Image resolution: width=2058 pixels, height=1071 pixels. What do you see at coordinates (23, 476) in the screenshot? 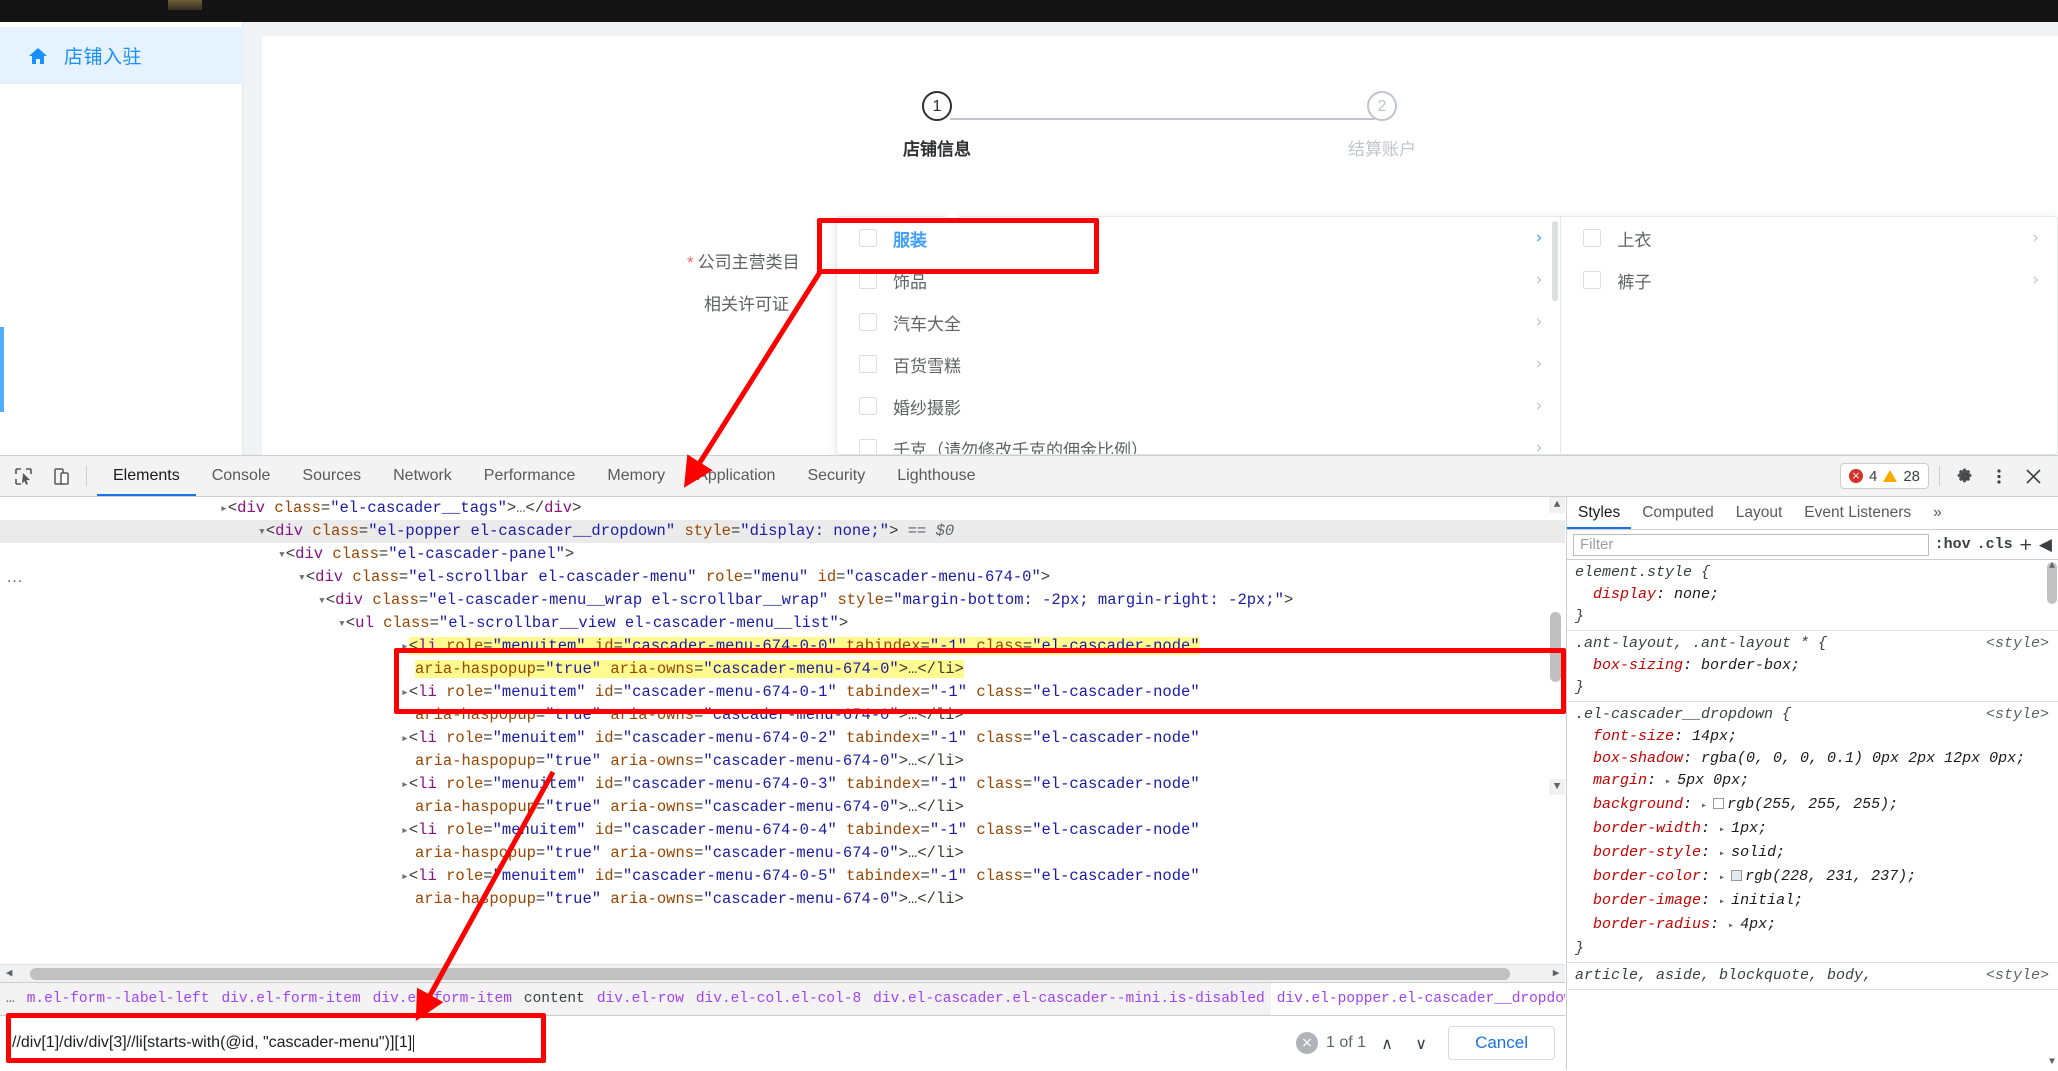
I see `inspect-element-icon` at bounding box center [23, 476].